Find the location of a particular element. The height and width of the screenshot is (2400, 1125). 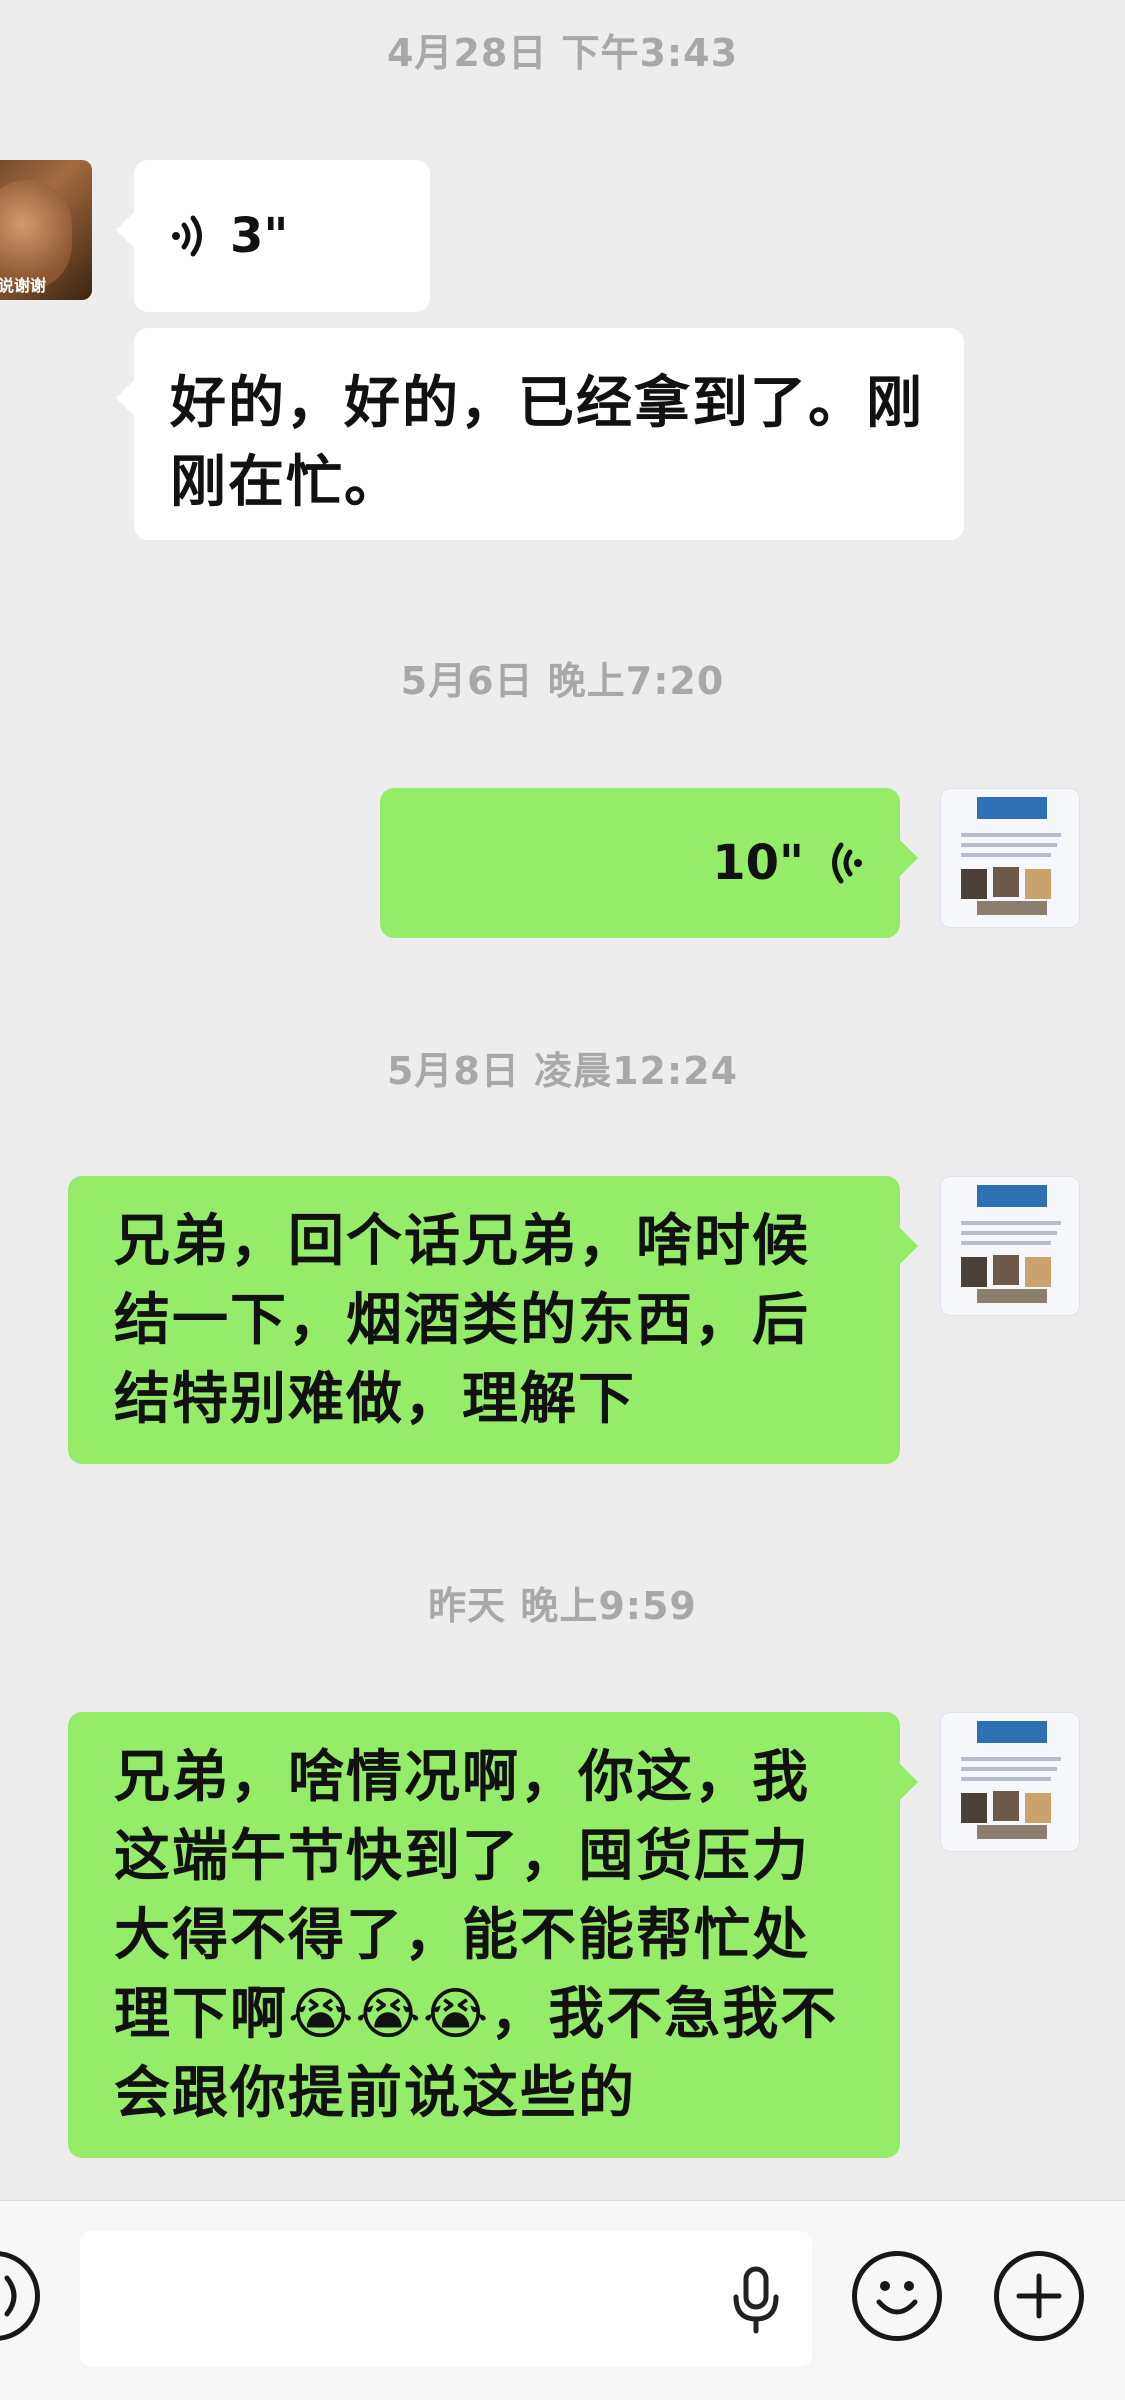

voice-duration: 3" is located at coordinates (259, 235).